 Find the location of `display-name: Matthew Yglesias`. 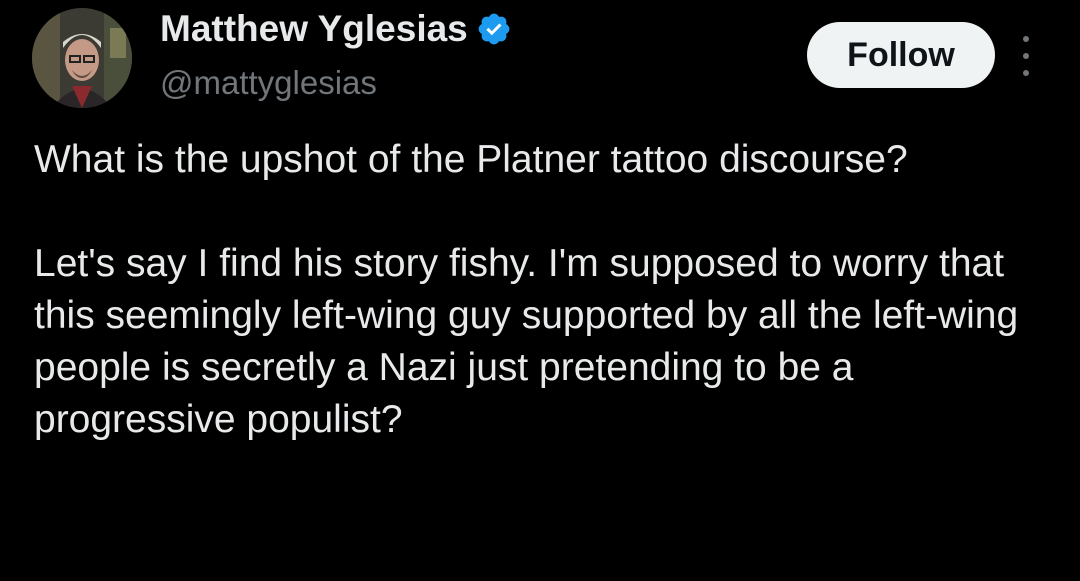

display-name: Matthew Yglesias is located at coordinates (314, 29).